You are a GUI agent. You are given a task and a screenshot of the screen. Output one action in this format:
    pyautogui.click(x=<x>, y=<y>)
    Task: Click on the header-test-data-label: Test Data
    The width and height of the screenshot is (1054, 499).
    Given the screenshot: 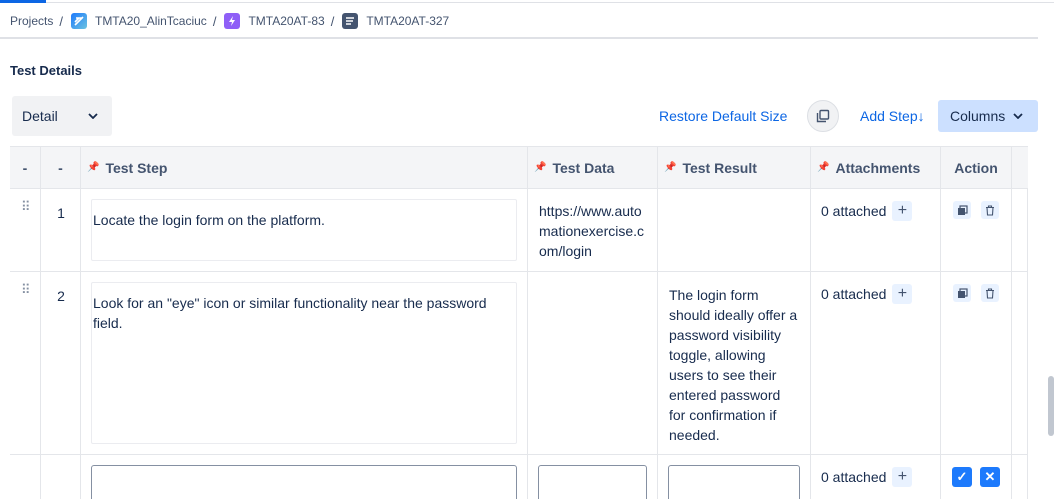 What is the action you would take?
    pyautogui.click(x=583, y=167)
    